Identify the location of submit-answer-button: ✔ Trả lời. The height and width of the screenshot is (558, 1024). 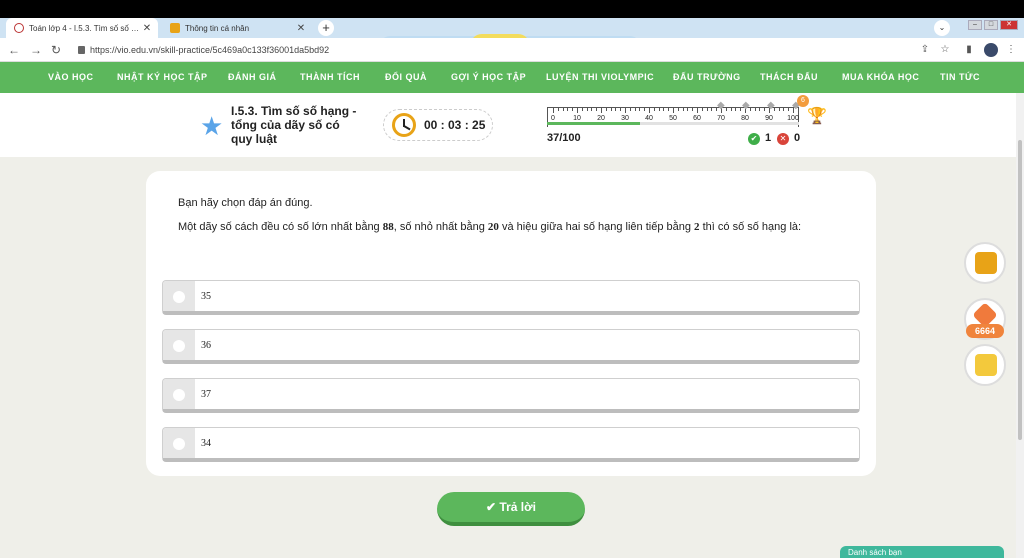
(511, 509).